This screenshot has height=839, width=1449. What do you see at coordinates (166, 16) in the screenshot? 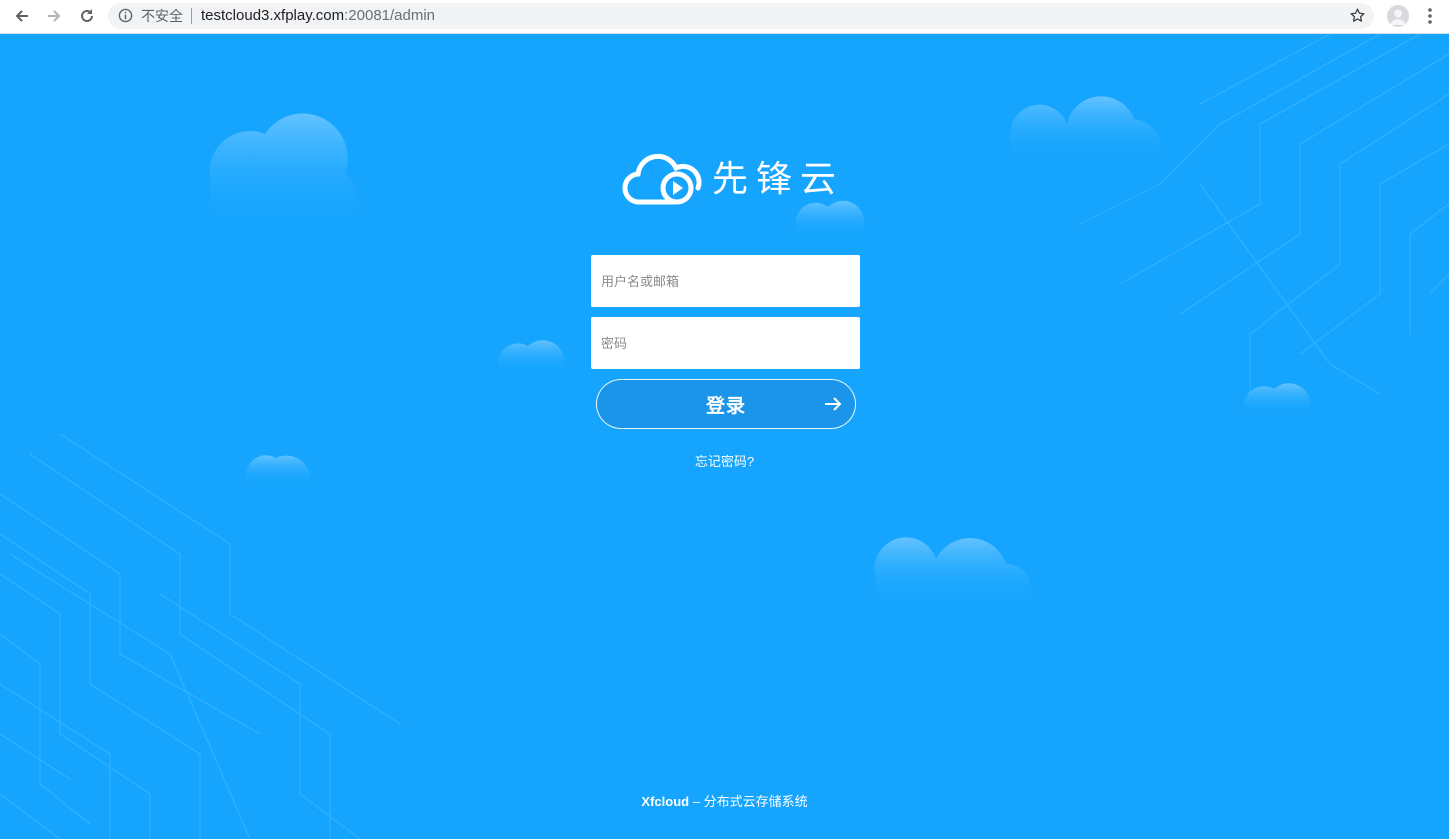
I see `security-status: 不安全` at bounding box center [166, 16].